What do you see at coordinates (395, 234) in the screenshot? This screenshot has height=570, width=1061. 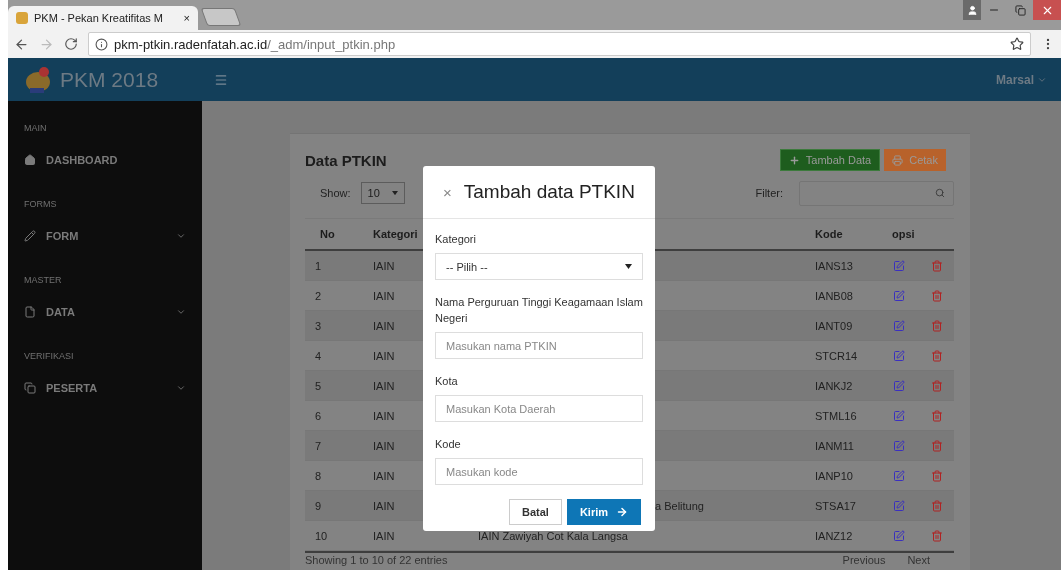 I see `column-header: Kategori` at bounding box center [395, 234].